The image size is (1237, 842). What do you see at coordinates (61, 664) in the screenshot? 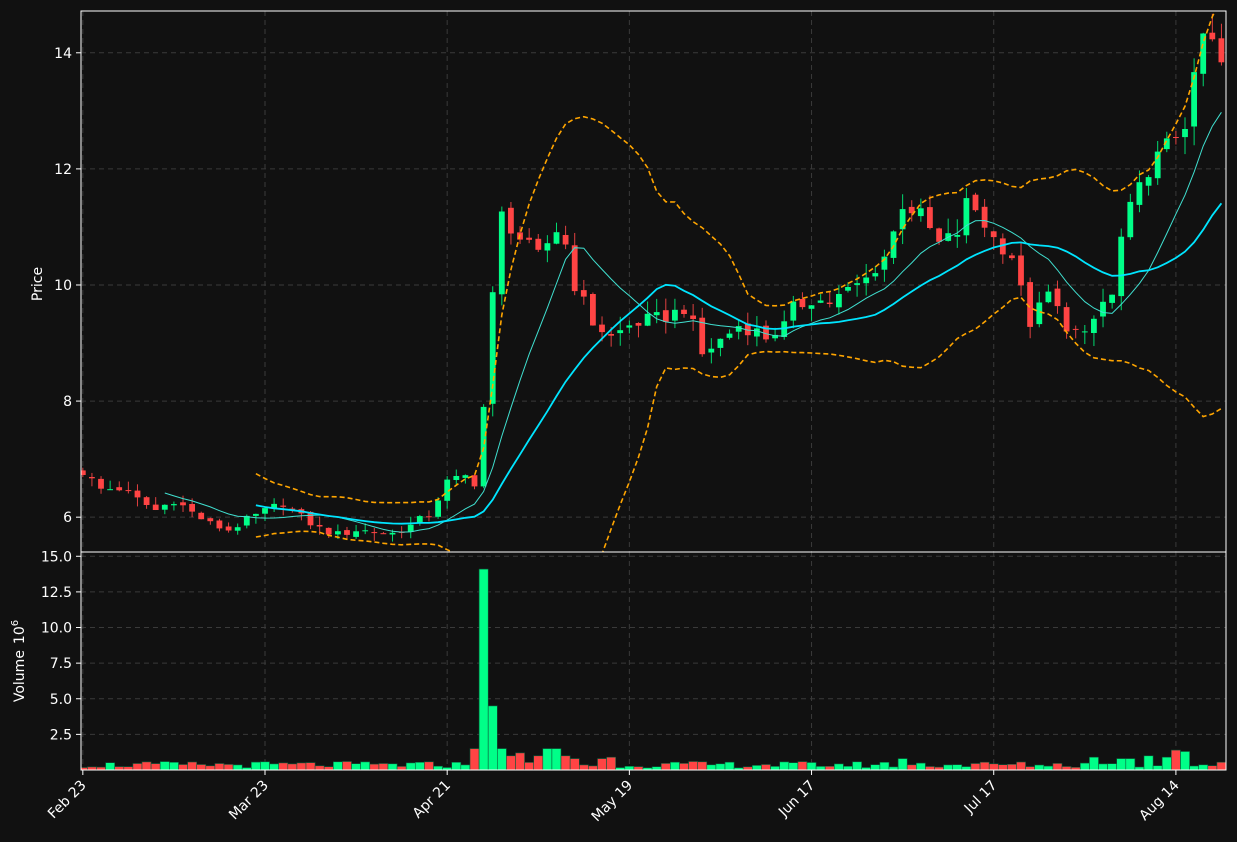
I see `volume-tick-label: 7.5` at bounding box center [61, 664].